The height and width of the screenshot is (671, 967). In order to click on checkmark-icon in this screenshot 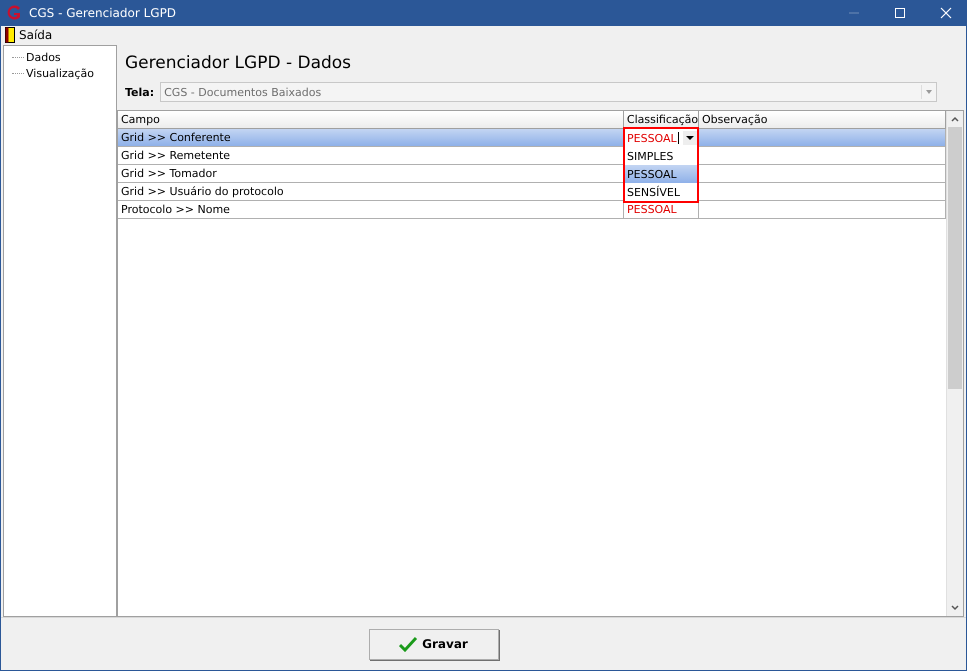, I will do `click(408, 644)`.